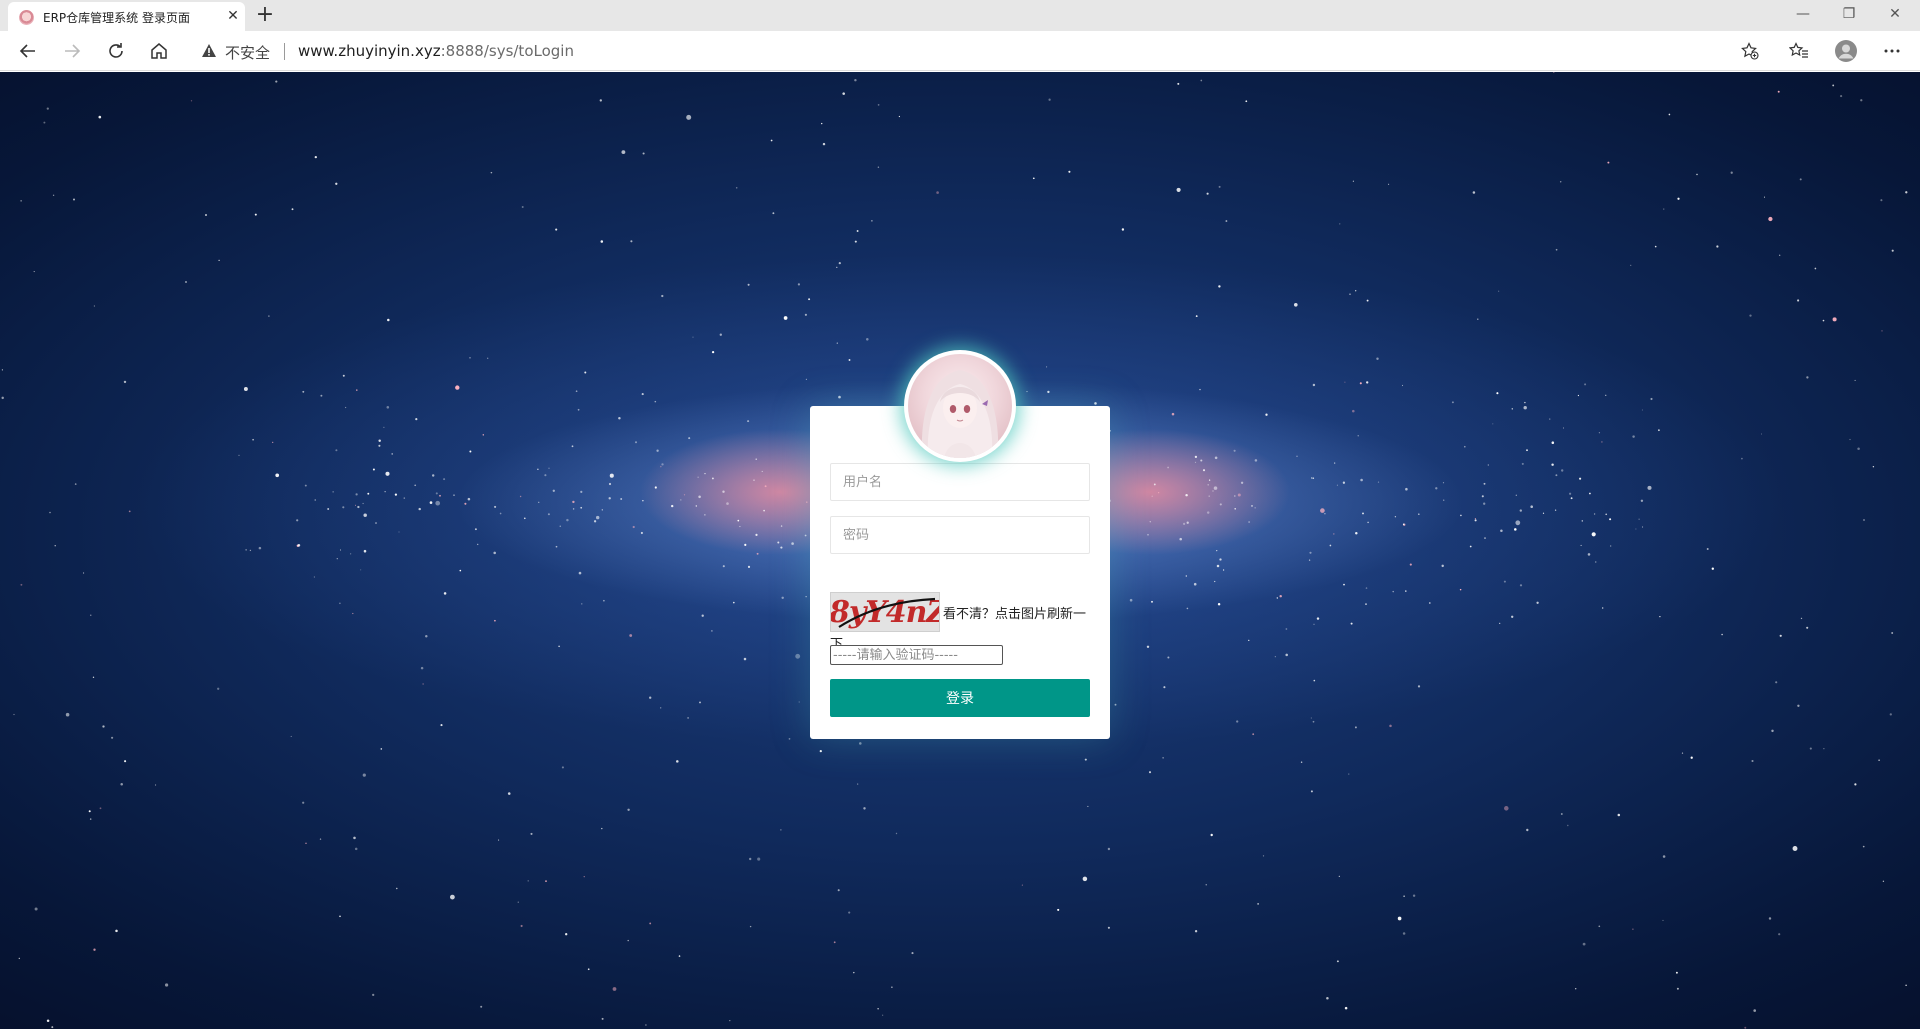 This screenshot has width=1920, height=1029. What do you see at coordinates (265, 16) in the screenshot?
I see `new-tab-button: +` at bounding box center [265, 16].